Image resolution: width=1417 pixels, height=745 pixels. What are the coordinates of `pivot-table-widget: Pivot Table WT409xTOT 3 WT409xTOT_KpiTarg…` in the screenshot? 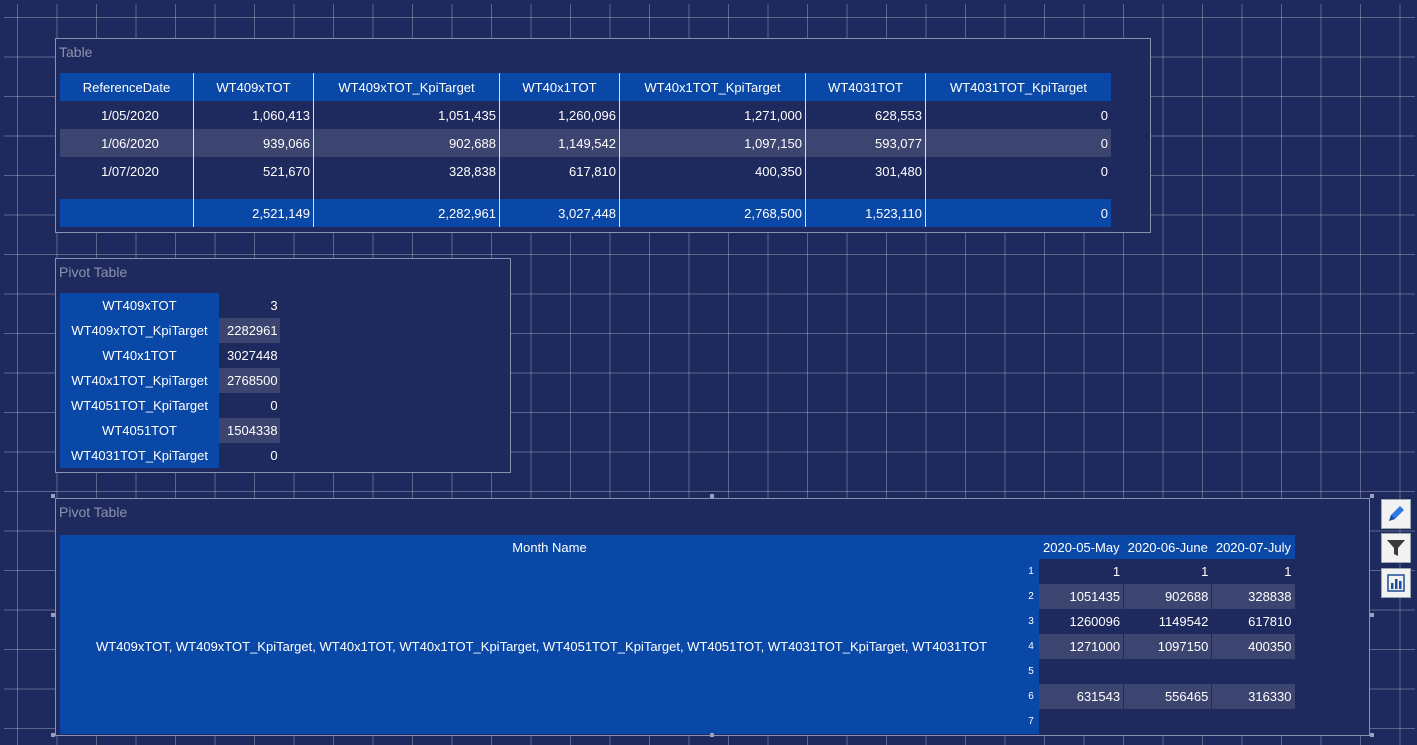 It's located at (283, 365).